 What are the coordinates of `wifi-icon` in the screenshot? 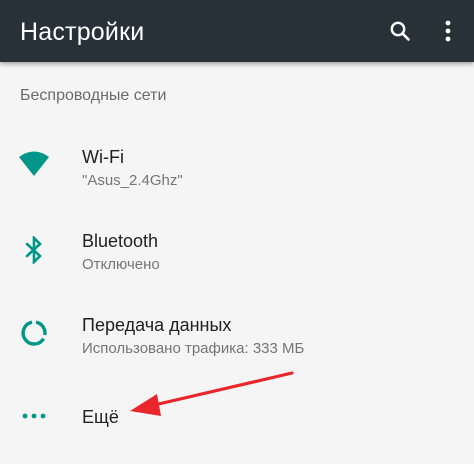 It's located at (34, 164).